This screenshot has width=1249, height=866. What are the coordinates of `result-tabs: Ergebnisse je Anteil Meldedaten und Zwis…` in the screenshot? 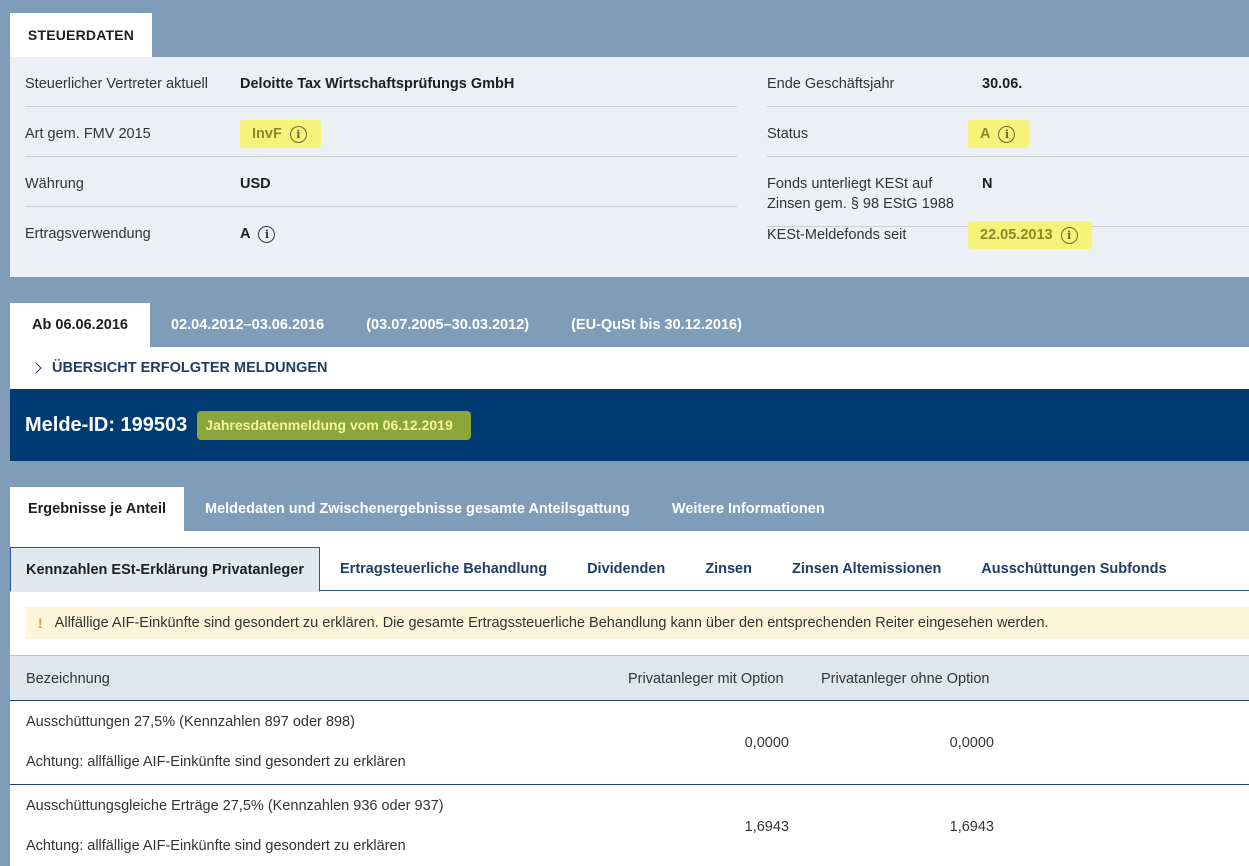 It's located at (428, 509).